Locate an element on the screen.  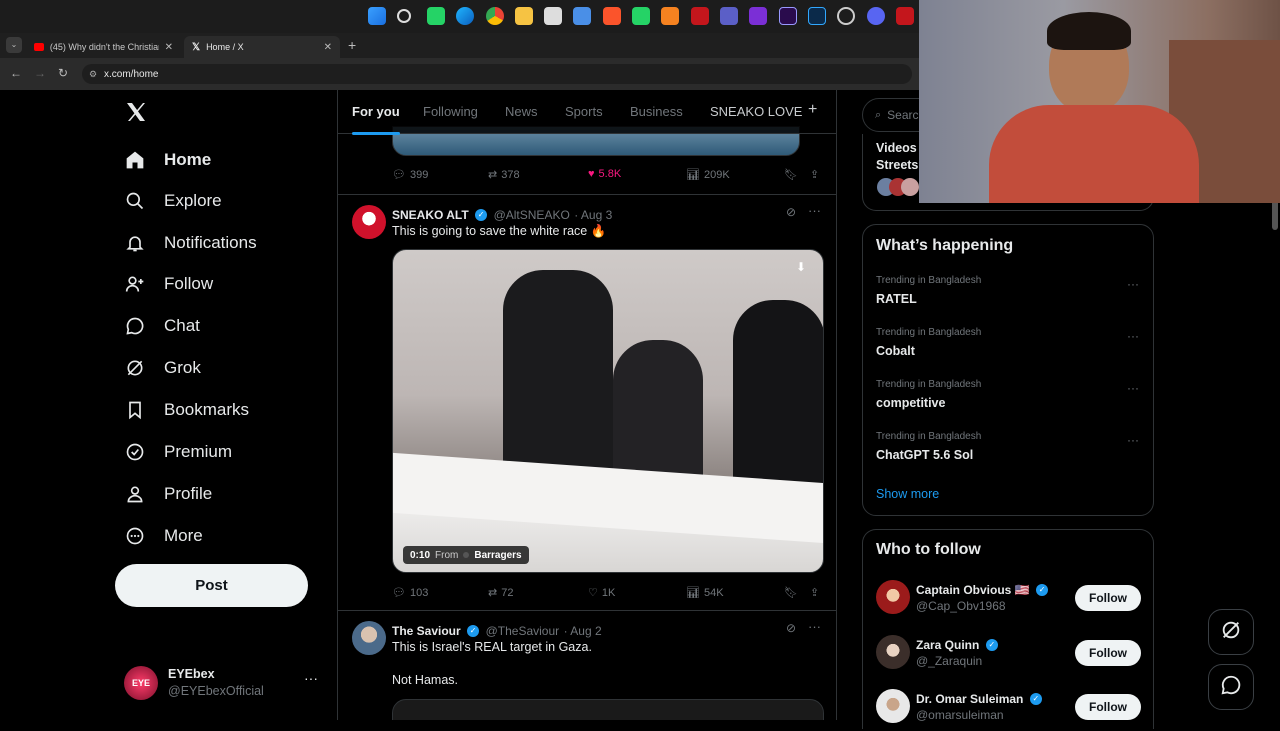
nav-grok: Grok is located at coordinates (162, 368).